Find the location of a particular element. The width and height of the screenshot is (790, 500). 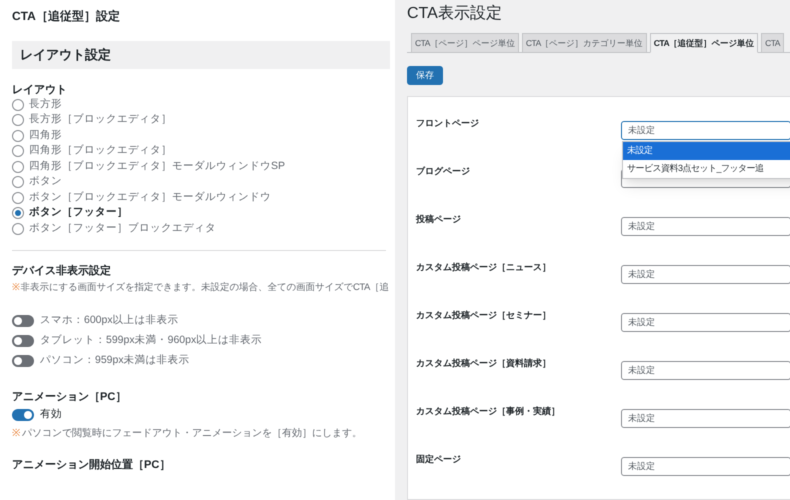

field-label: カスタム投稿ページ［ニュース］ is located at coordinates (484, 267).